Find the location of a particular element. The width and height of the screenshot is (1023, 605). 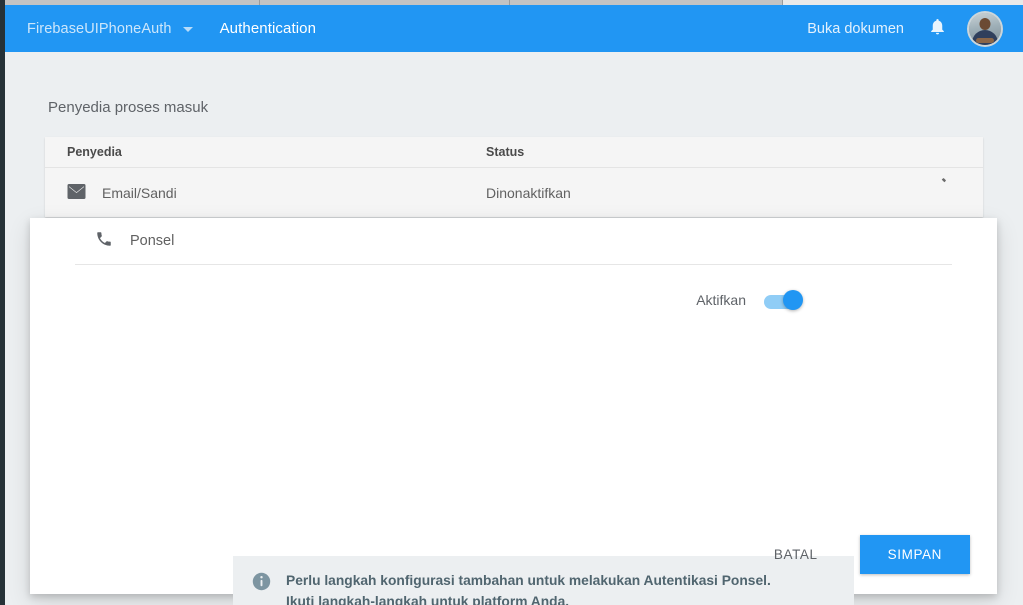

provider-cell: Email/Sandi is located at coordinates (265, 192).